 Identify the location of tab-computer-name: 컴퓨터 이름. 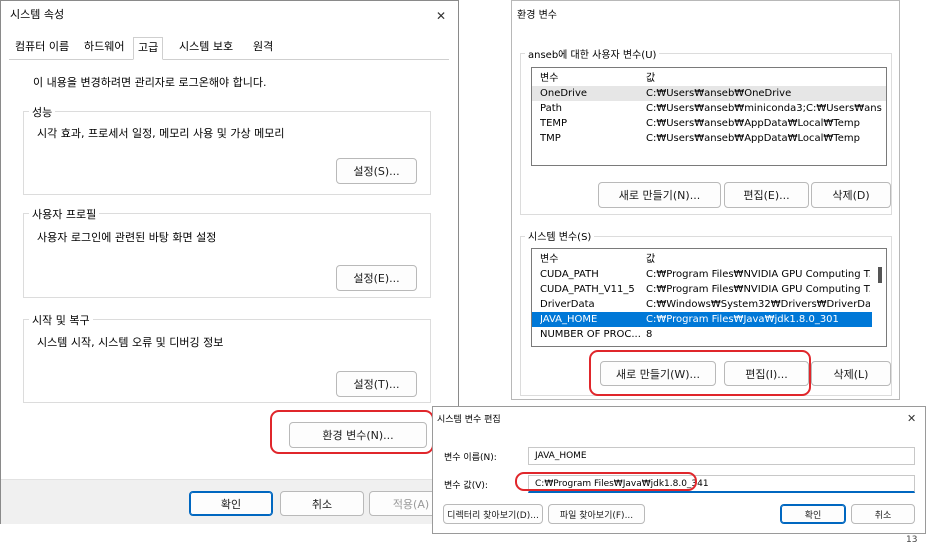
(42, 47).